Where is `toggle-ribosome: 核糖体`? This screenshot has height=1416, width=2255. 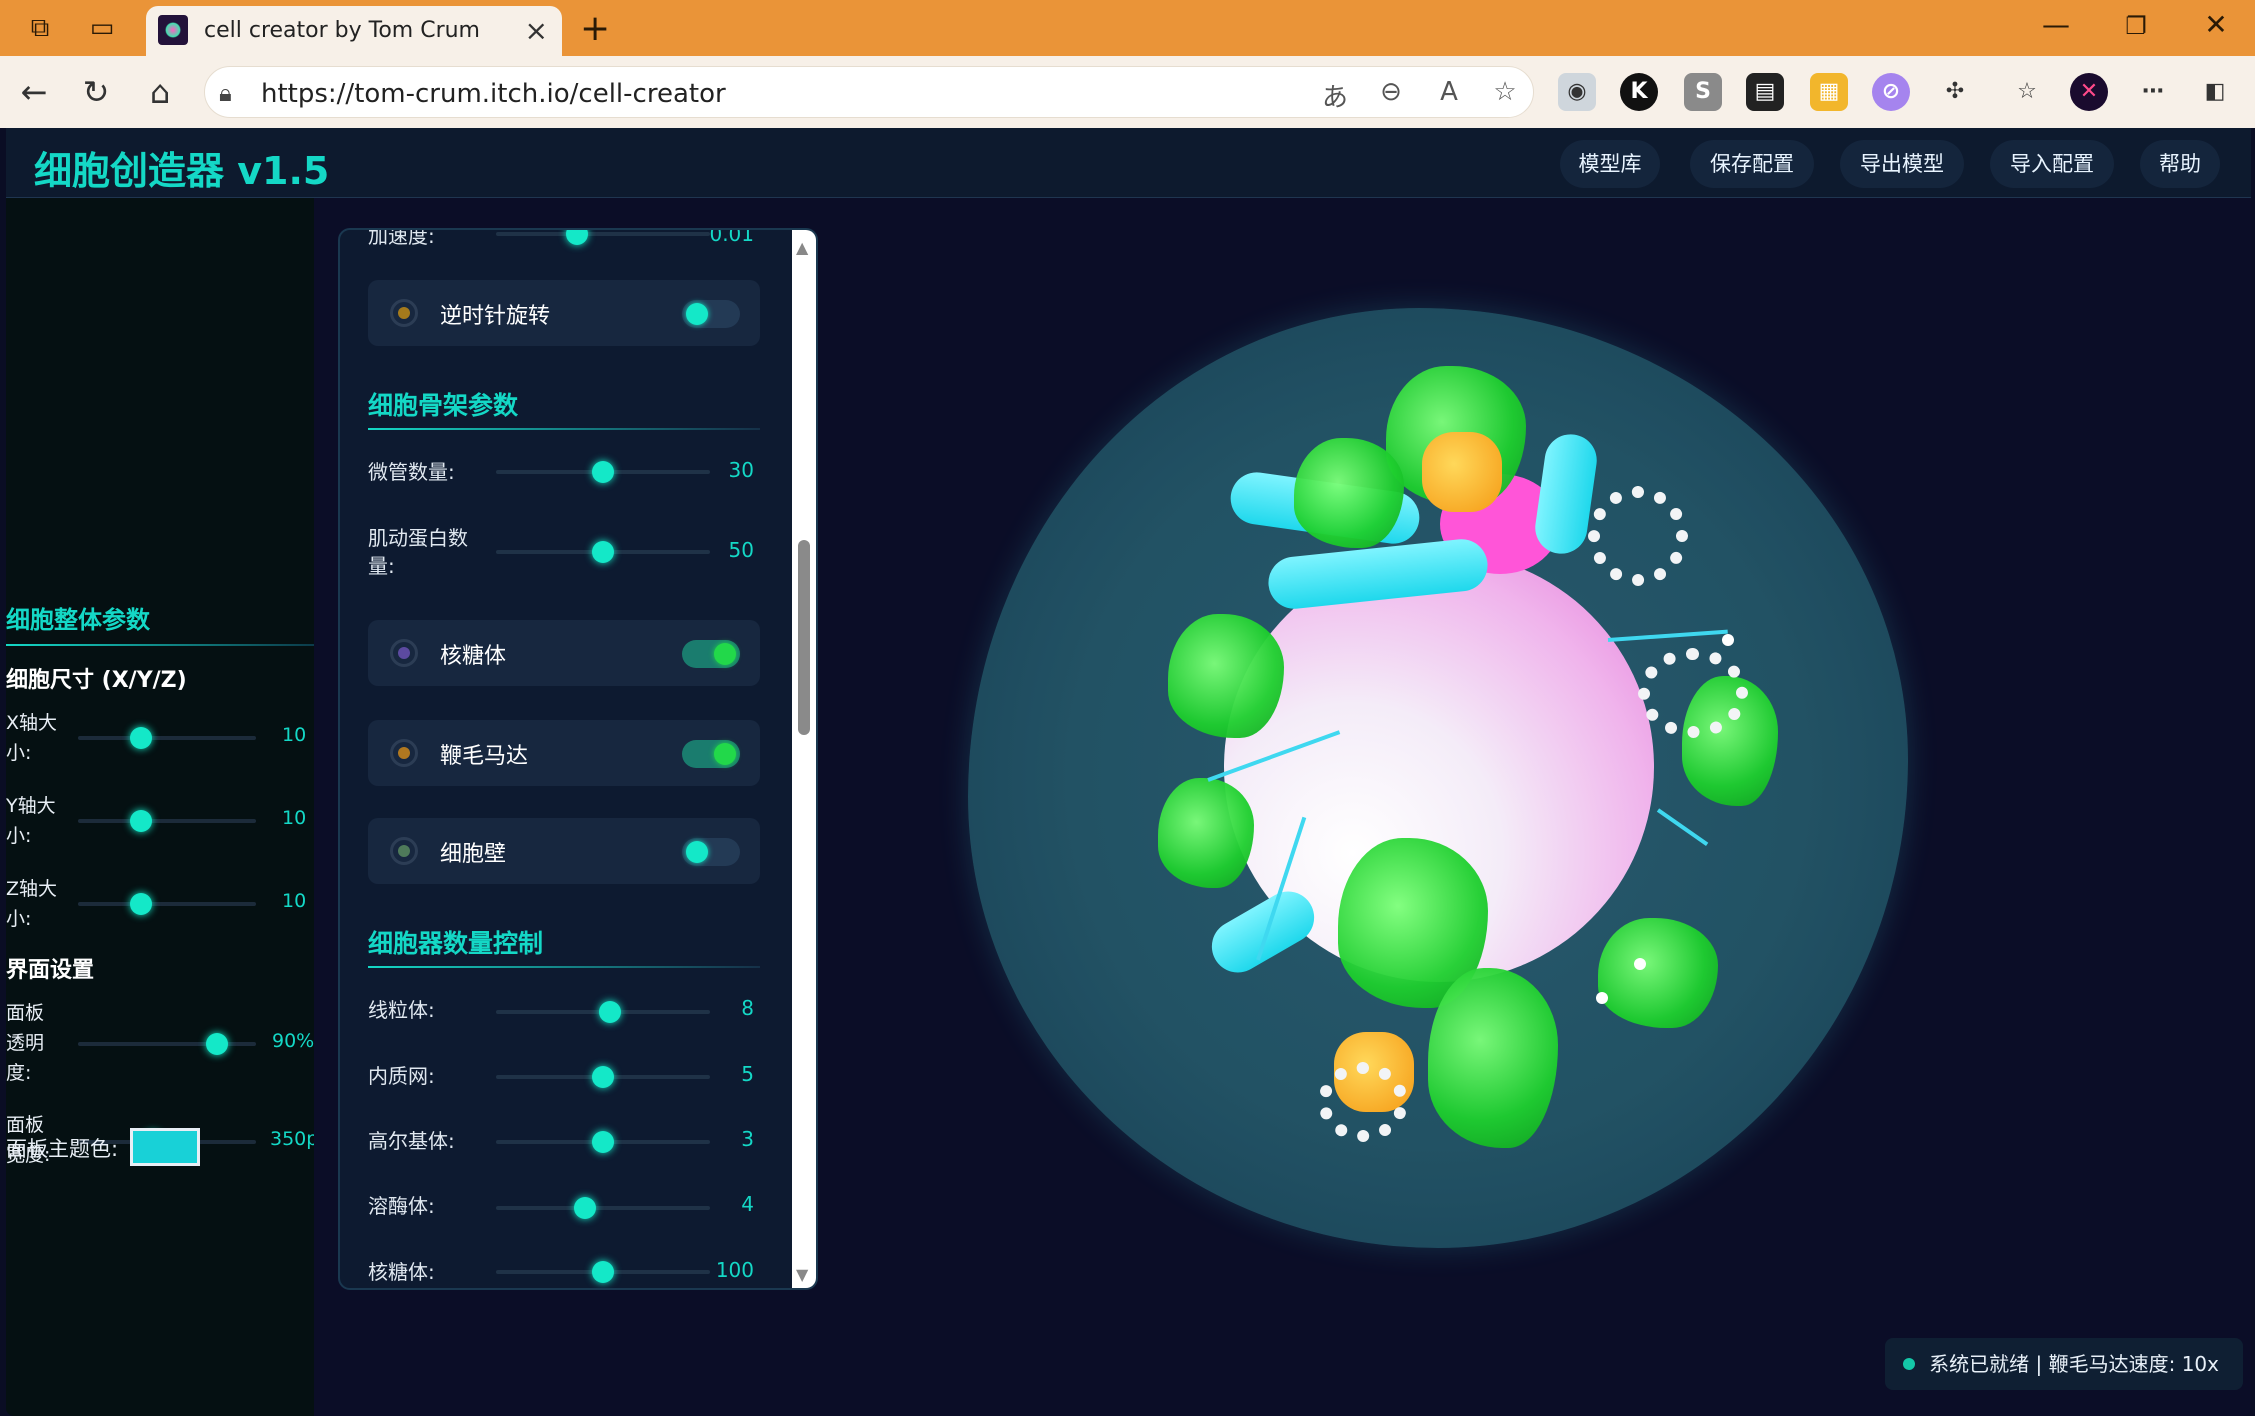 toggle-ribosome: 核糖体 is located at coordinates (564, 653).